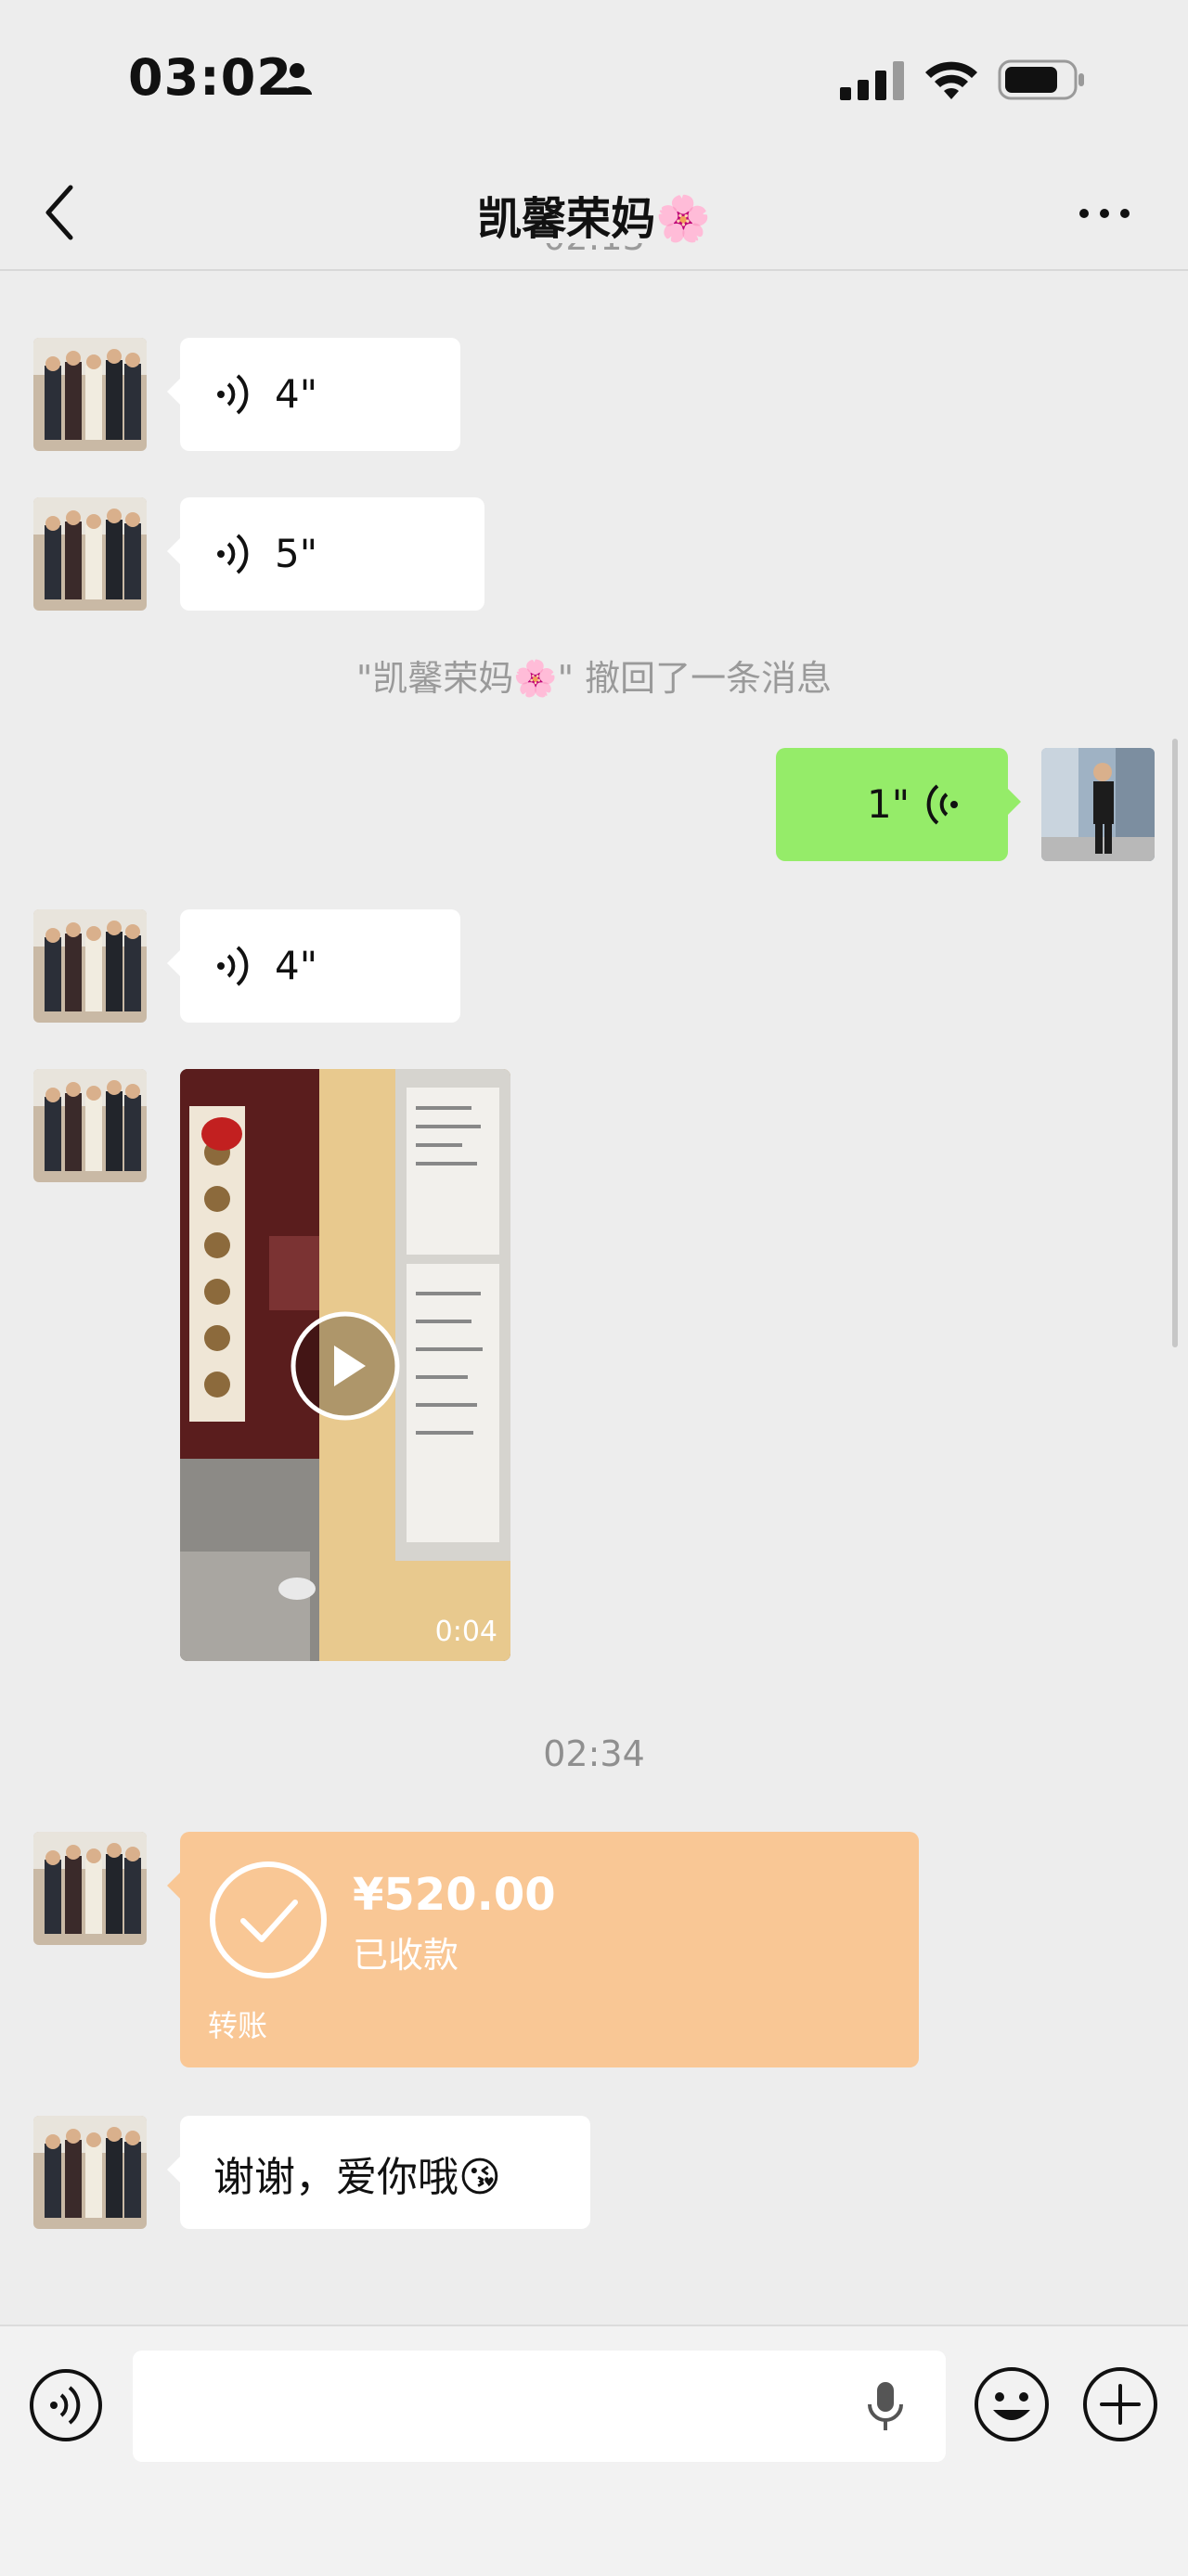 Image resolution: width=1188 pixels, height=2576 pixels. What do you see at coordinates (543, 1949) in the screenshot?
I see `transfer-card: ¥520.00 已收款 转账` at bounding box center [543, 1949].